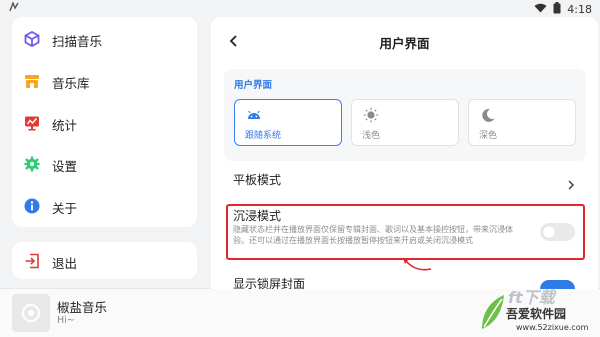 The image size is (600, 337). Describe the element at coordinates (32, 261) in the screenshot. I see `exit-icon` at that location.